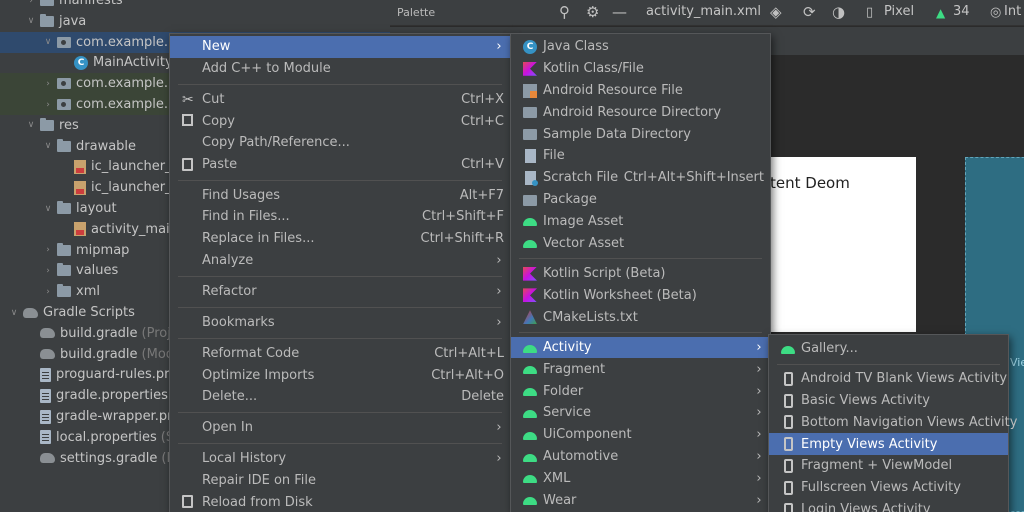 This screenshot has width=1024, height=512. What do you see at coordinates (340, 397) in the screenshot?
I see `menu-item-delete: Delete... Delete` at bounding box center [340, 397].